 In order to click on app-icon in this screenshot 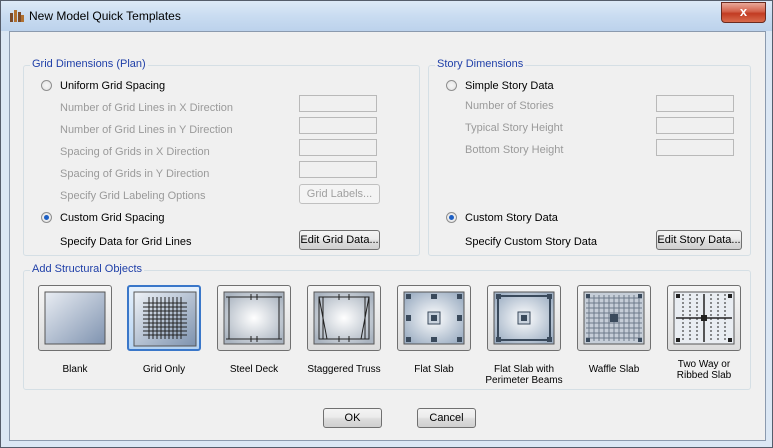, I will do `click(17, 16)`.